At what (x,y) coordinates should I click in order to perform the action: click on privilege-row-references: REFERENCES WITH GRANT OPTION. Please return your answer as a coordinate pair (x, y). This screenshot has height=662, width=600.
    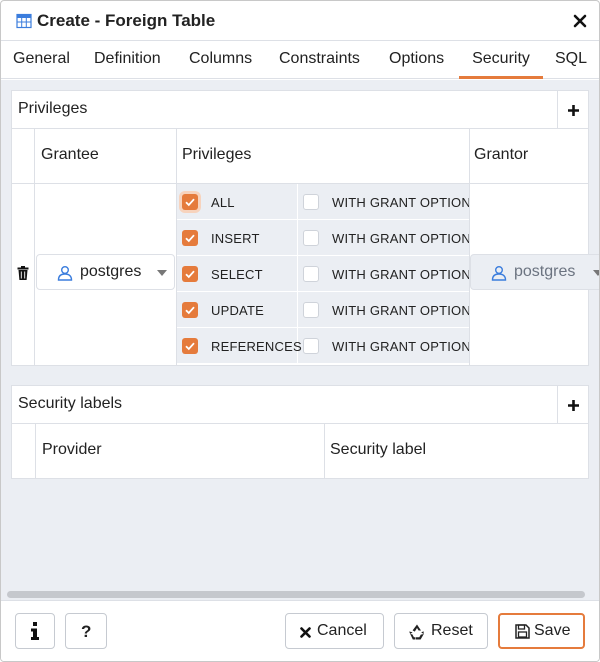
    Looking at the image, I should click on (324, 346).